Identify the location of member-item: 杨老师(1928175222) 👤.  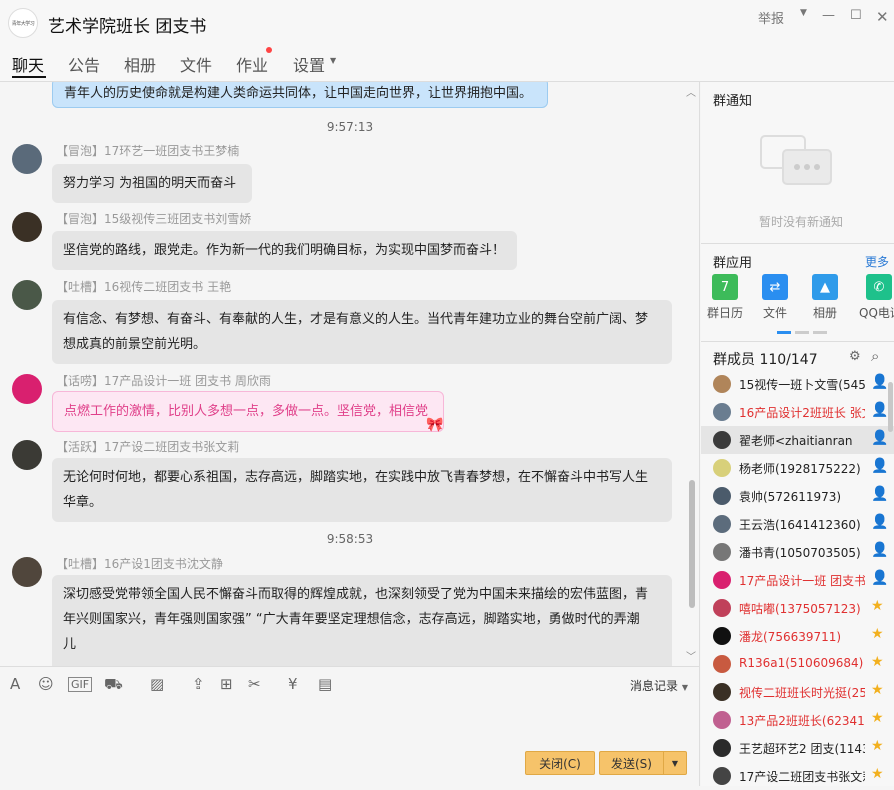
(797, 468).